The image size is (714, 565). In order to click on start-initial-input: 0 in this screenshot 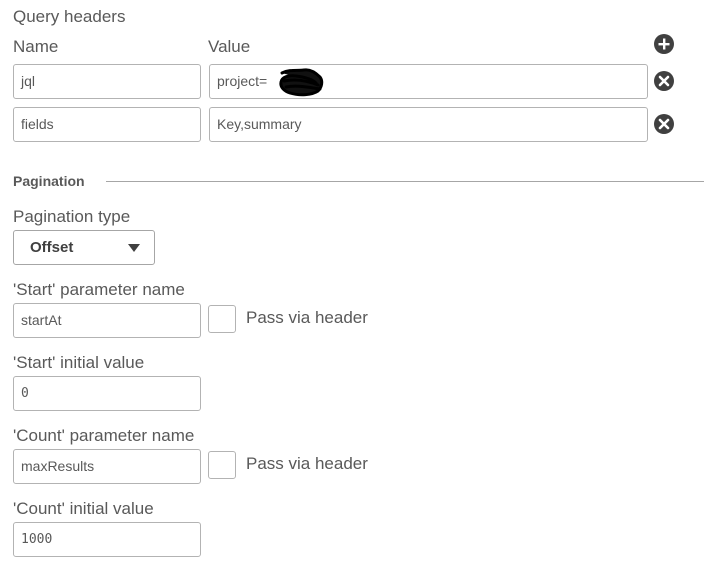, I will do `click(107, 393)`.